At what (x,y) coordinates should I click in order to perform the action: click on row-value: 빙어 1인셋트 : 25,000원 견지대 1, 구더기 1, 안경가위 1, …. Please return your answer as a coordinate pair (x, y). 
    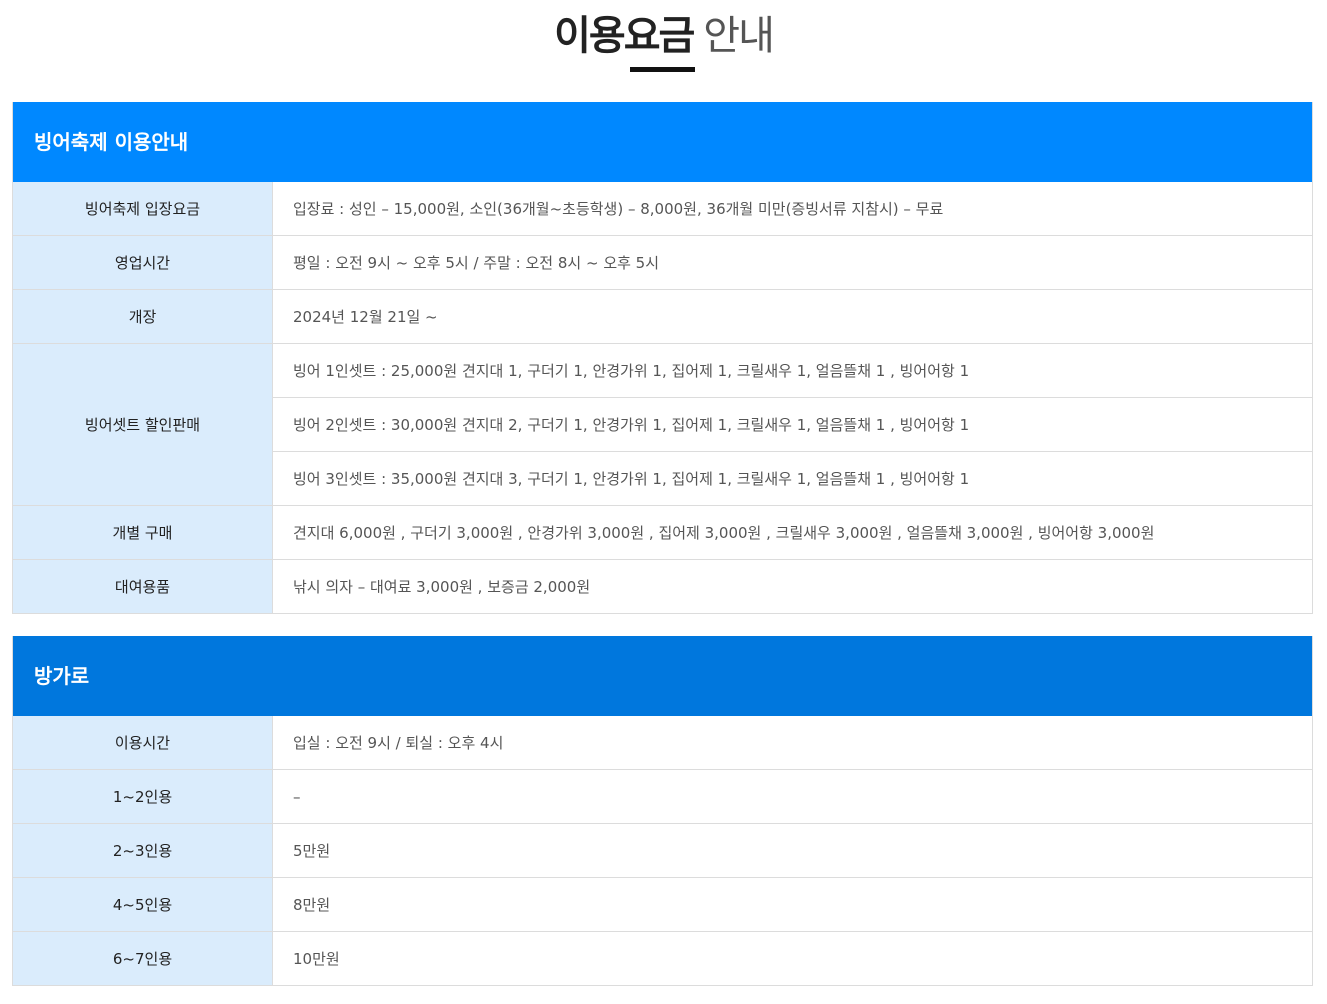
    Looking at the image, I should click on (631, 371).